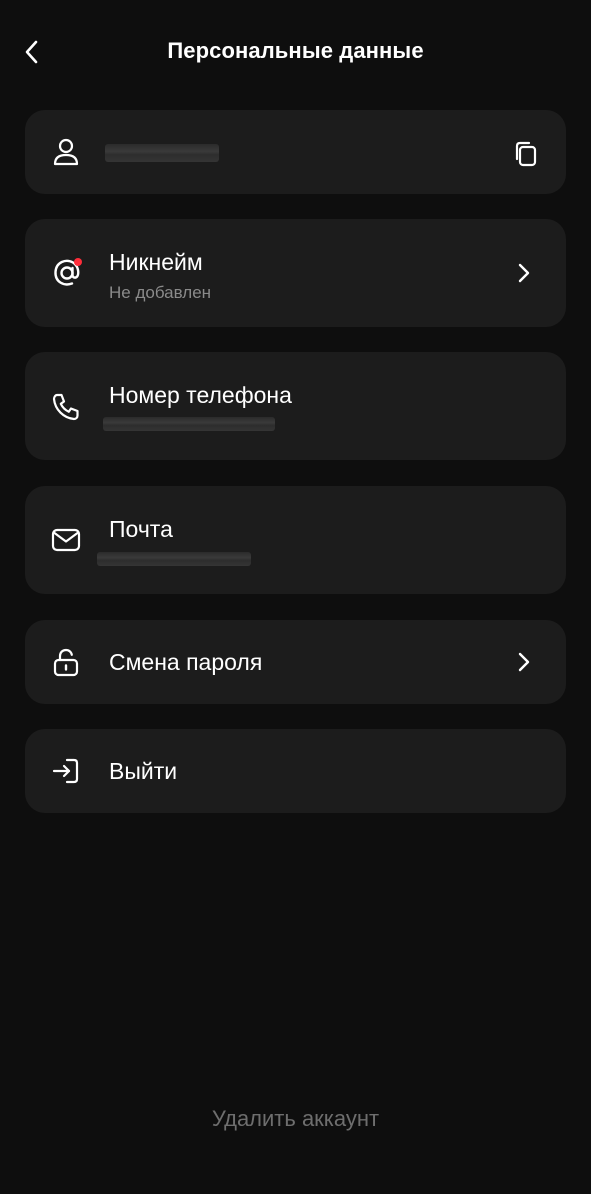  Describe the element at coordinates (295, 1119) in the screenshot. I see `delete-account-link: Удалить аккаунт` at that location.